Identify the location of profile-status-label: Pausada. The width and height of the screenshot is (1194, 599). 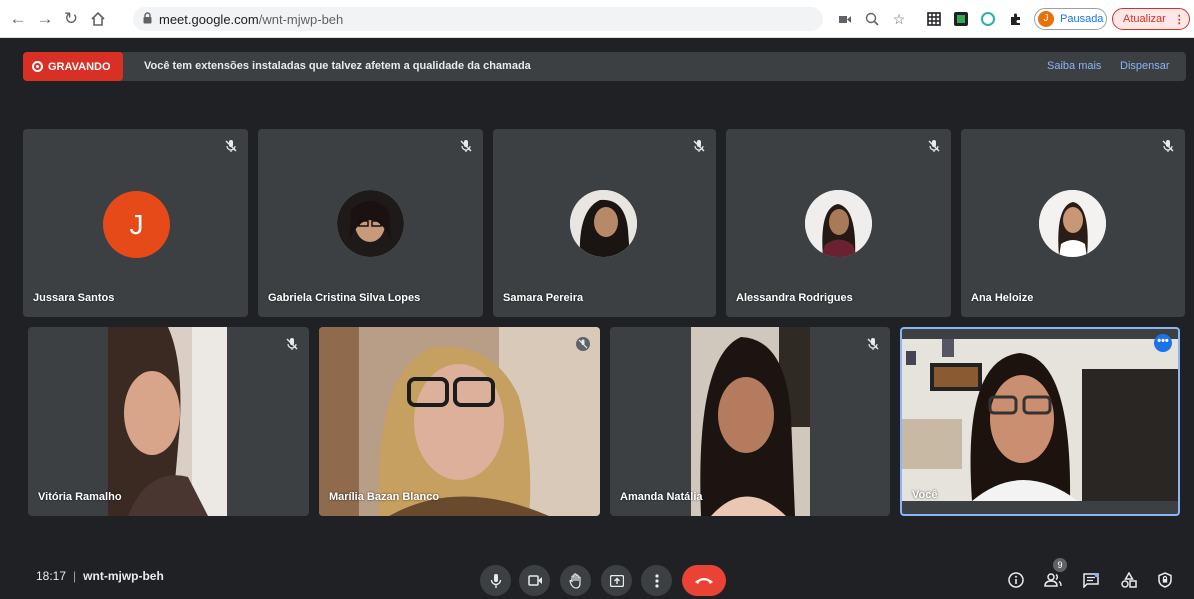
(1082, 19).